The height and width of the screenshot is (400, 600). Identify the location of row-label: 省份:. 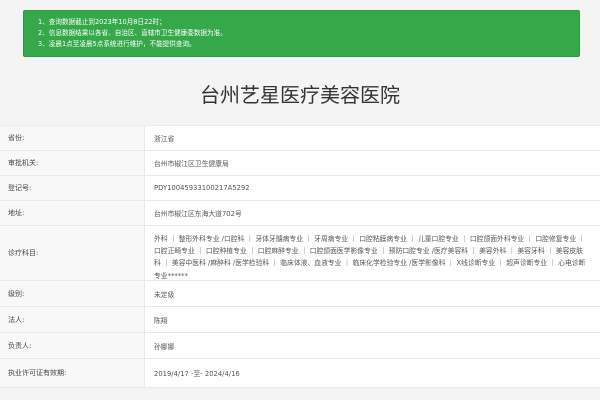
(72, 138).